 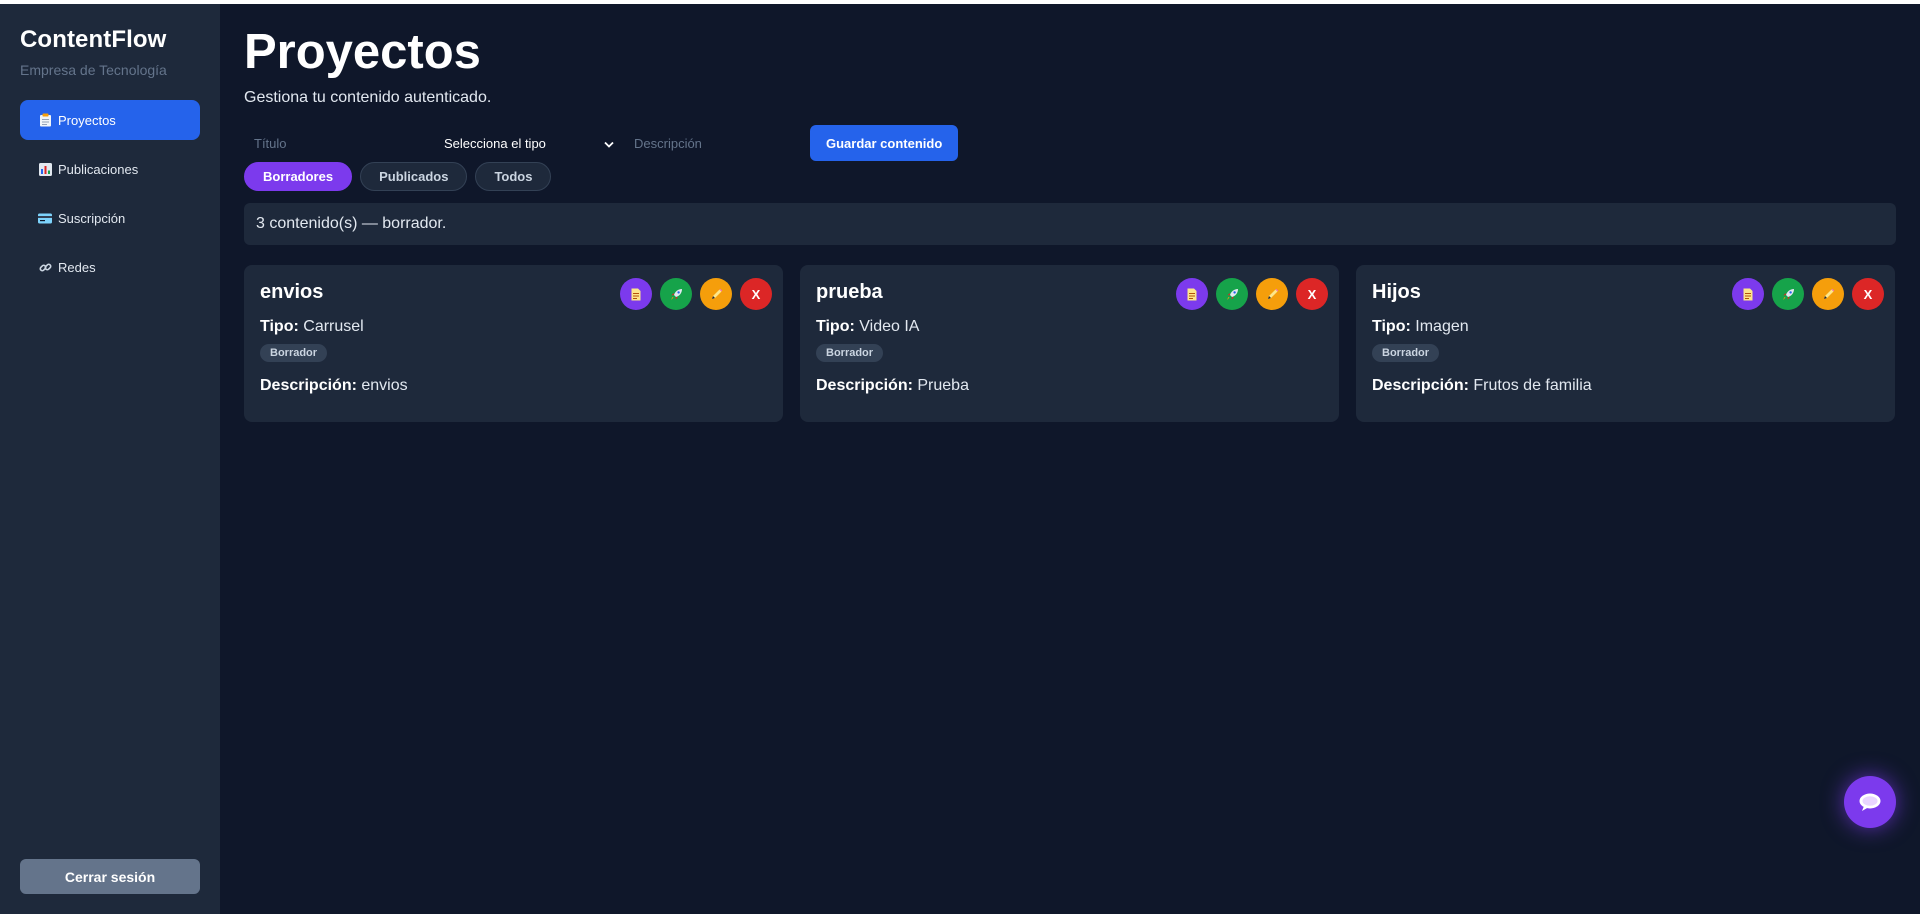 I want to click on chat-button, so click(x=1870, y=802).